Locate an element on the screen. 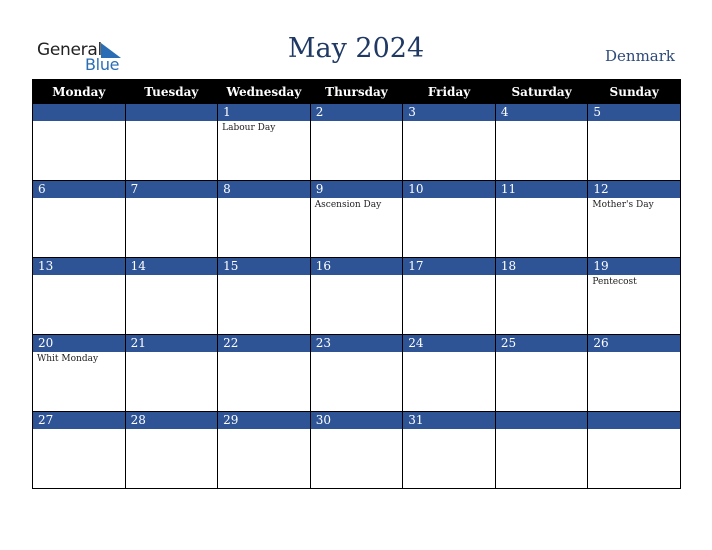 This screenshot has width=712, height=550. week-row: 1 Labour Day 2 3 4 5 is located at coordinates (356, 142).